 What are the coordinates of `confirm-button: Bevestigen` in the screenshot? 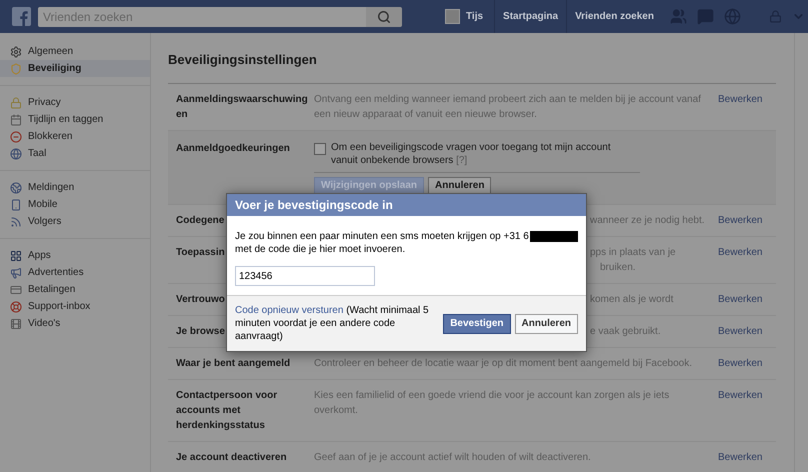 It's located at (477, 324).